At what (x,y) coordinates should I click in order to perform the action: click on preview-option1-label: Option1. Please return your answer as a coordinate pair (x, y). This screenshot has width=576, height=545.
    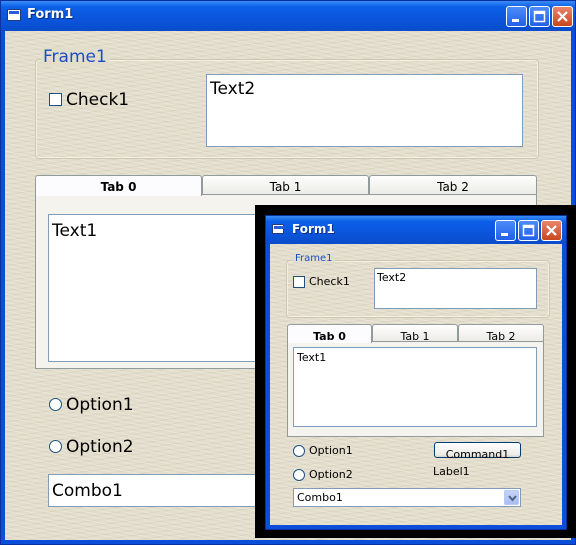
    Looking at the image, I should click on (331, 450).